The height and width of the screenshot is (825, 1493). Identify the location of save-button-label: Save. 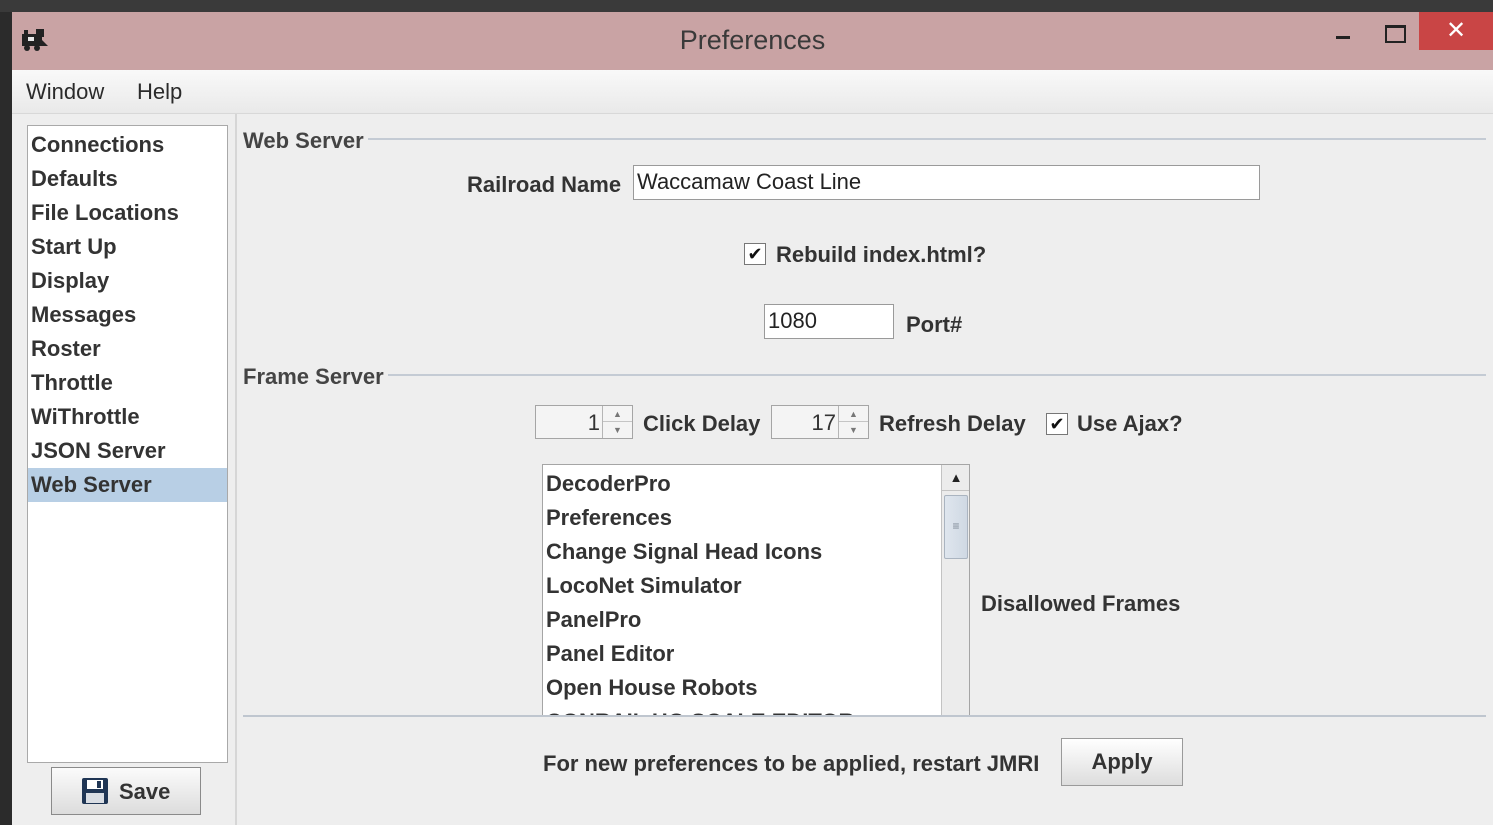
(145, 791).